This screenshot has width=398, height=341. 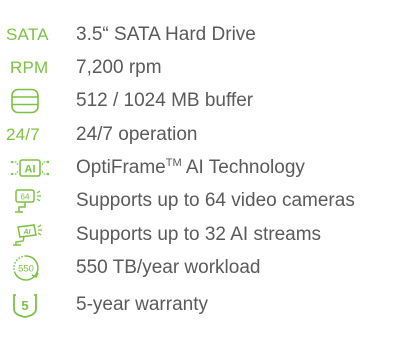 I want to click on workload-550-icon: 550, so click(x=37, y=268).